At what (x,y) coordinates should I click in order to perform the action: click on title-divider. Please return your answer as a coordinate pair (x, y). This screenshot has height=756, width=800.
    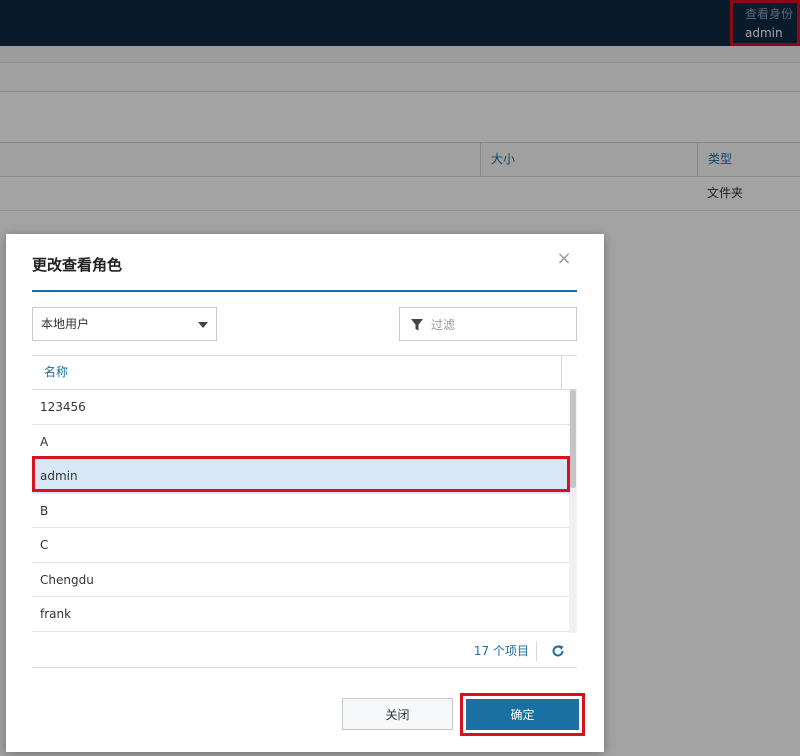
    Looking at the image, I should click on (304, 291).